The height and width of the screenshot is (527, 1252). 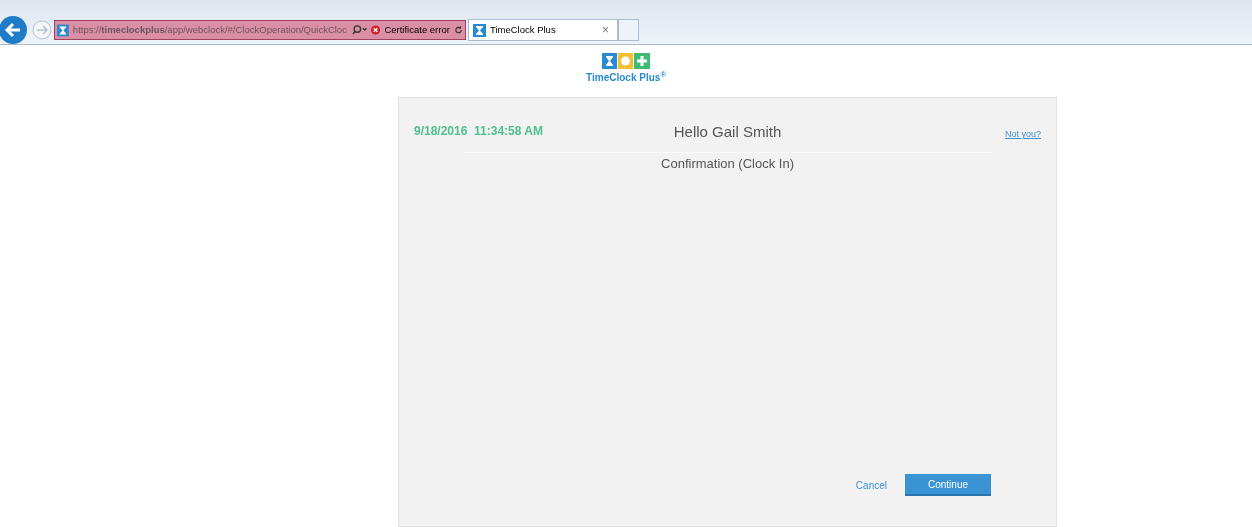 I want to click on close-icon: ×, so click(x=605, y=30).